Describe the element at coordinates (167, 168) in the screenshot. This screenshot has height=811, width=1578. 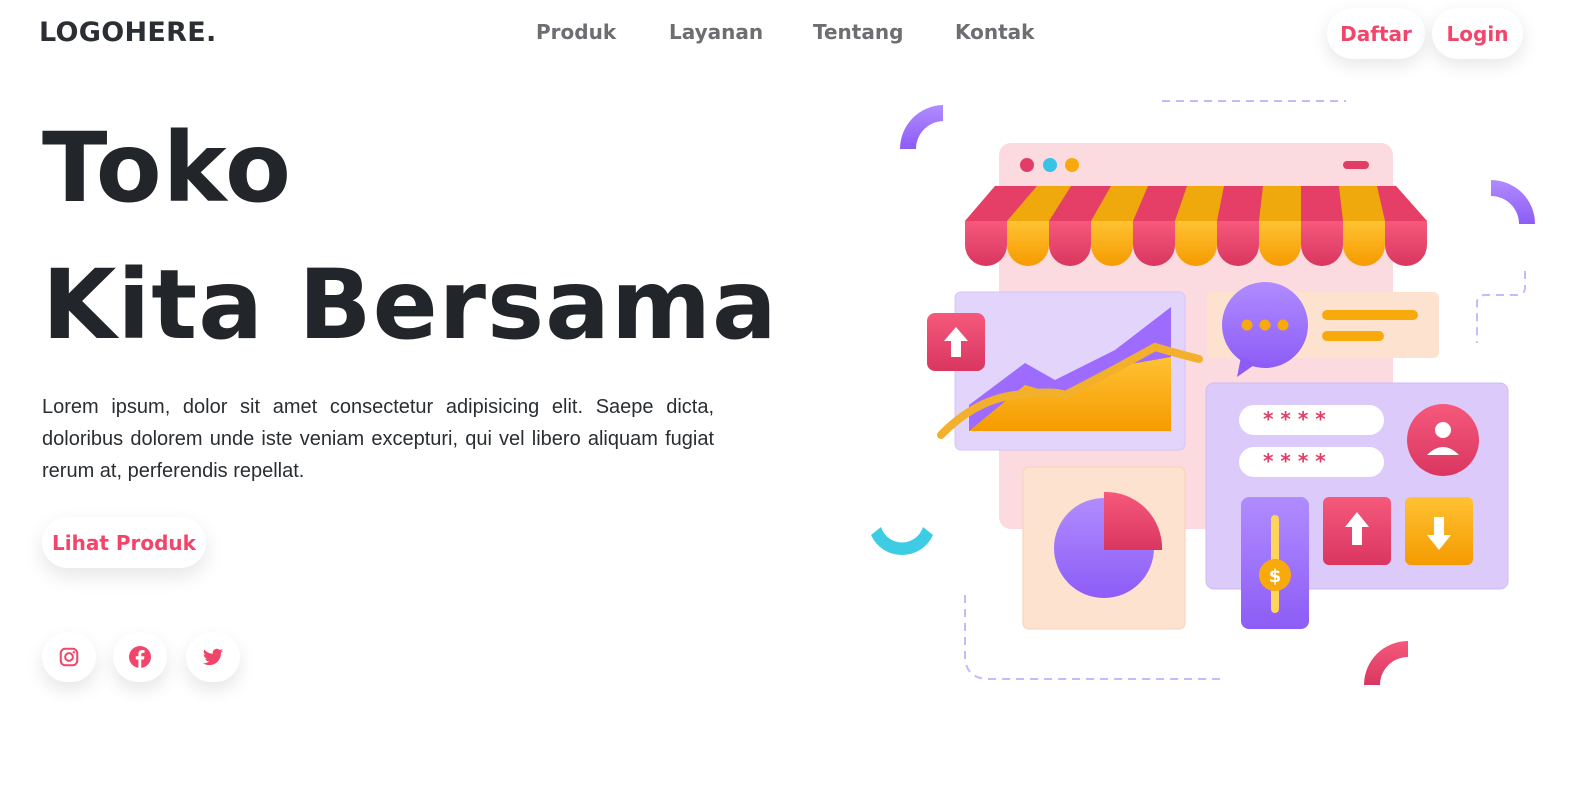
I see `hero-title-line1: Toko` at that location.